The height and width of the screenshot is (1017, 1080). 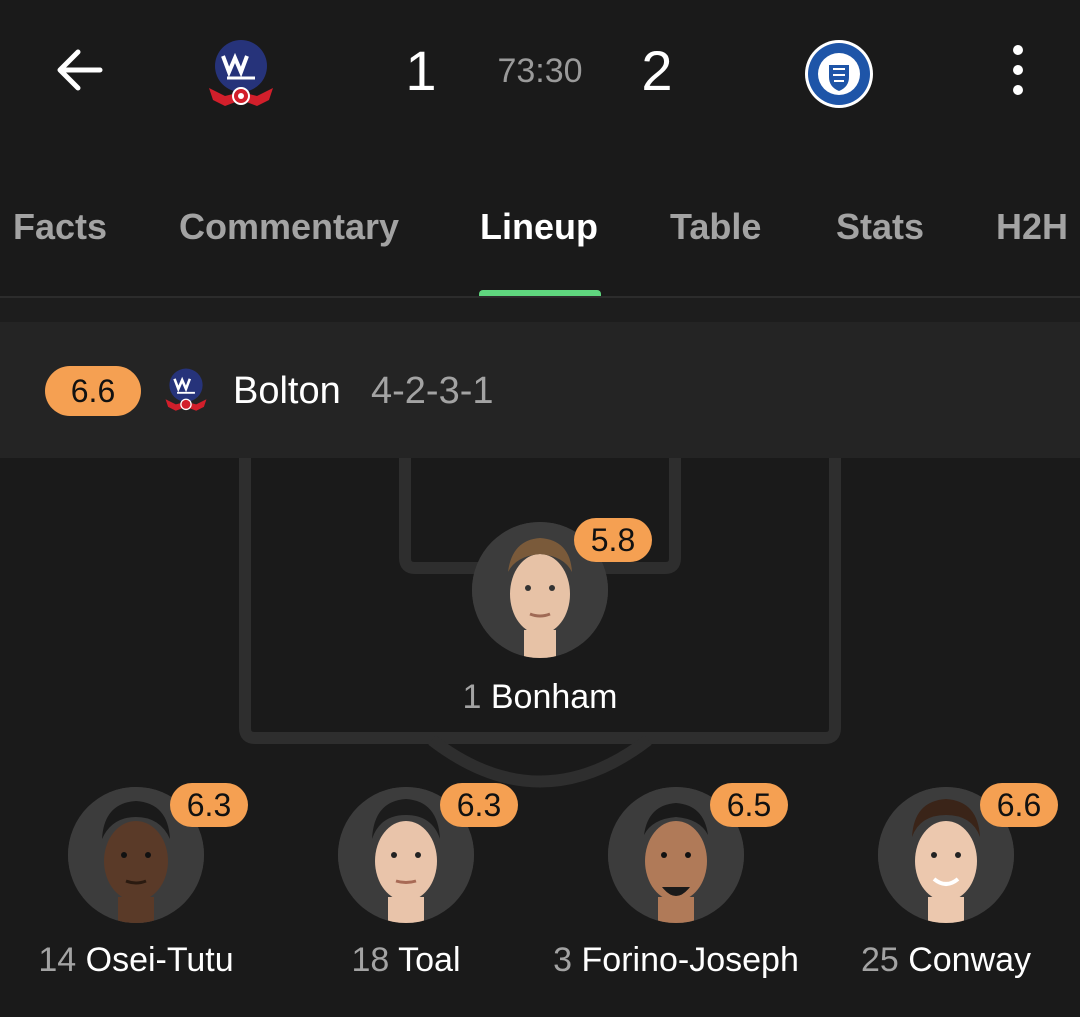 I want to click on bolton-crest-small-icon, so click(x=186, y=389).